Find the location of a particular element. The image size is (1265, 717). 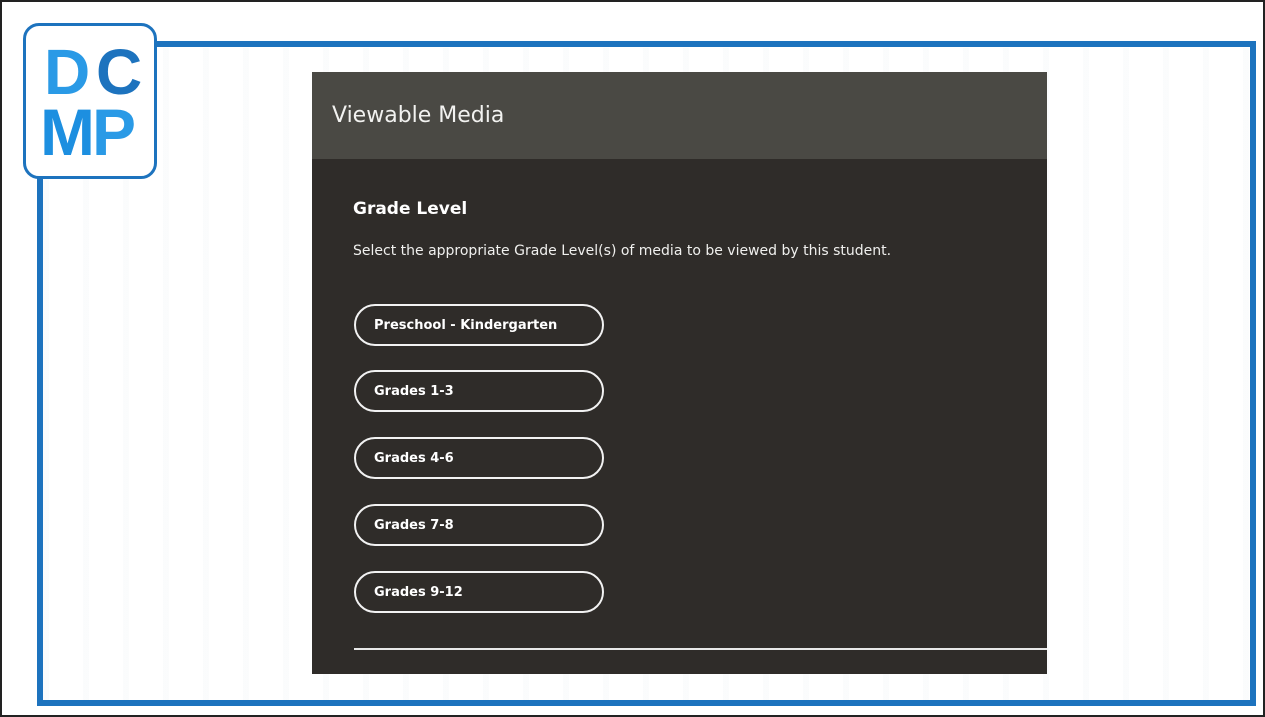

dcmp-logo: D C M P is located at coordinates (90, 101).